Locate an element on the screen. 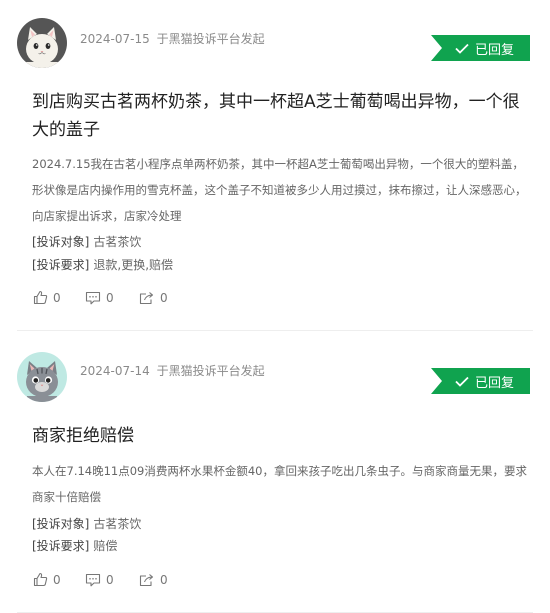 This screenshot has width=550, height=613. gray-cat-avatar-icon is located at coordinates (42, 377).